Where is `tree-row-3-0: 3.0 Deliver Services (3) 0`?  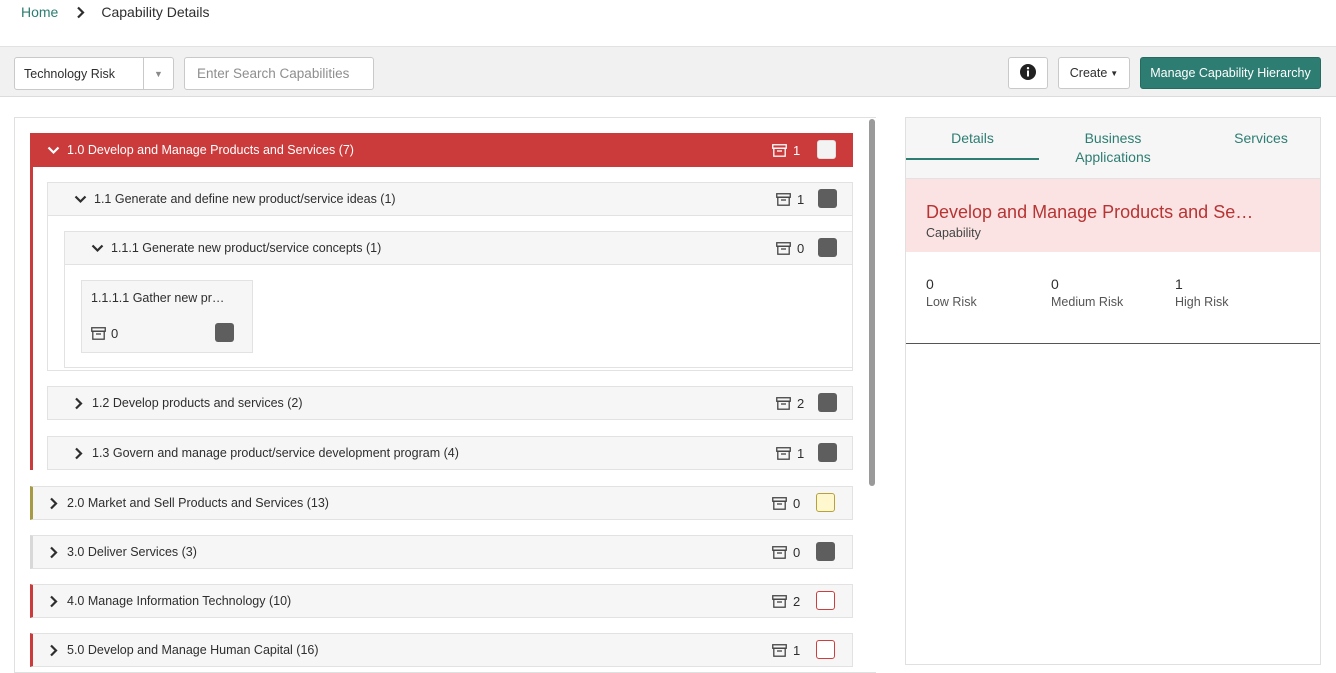
tree-row-3-0: 3.0 Deliver Services (3) 0 is located at coordinates (441, 552).